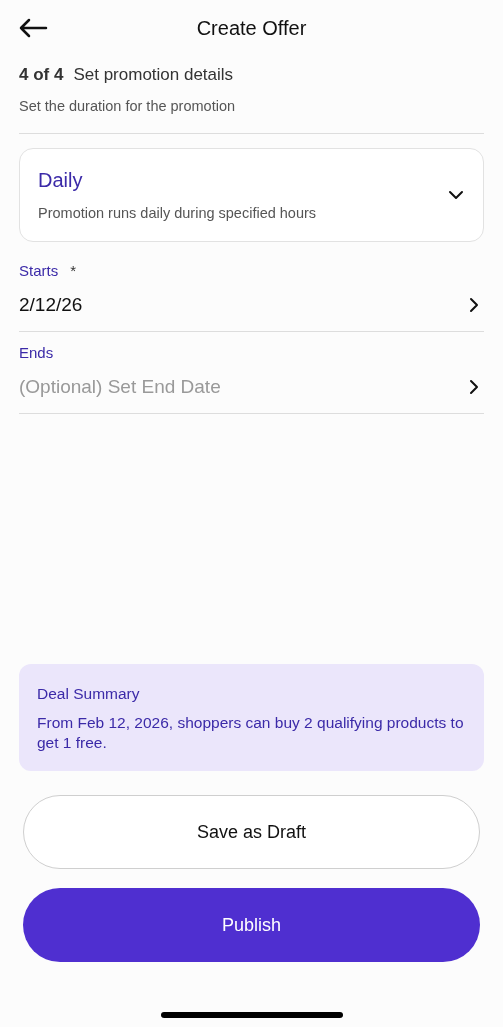 The image size is (503, 1027). What do you see at coordinates (251, 378) in the screenshot?
I see `date-field: Ends (Optional) Set End Date` at bounding box center [251, 378].